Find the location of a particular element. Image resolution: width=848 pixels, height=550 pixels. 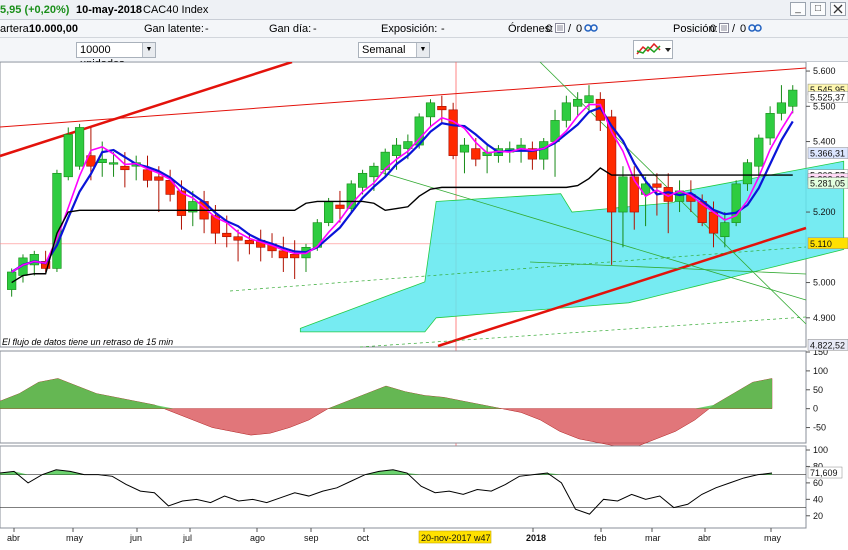

chart-toolbar: 10000 unidades ▼ Semanal ▼ is located at coordinates (424, 54).